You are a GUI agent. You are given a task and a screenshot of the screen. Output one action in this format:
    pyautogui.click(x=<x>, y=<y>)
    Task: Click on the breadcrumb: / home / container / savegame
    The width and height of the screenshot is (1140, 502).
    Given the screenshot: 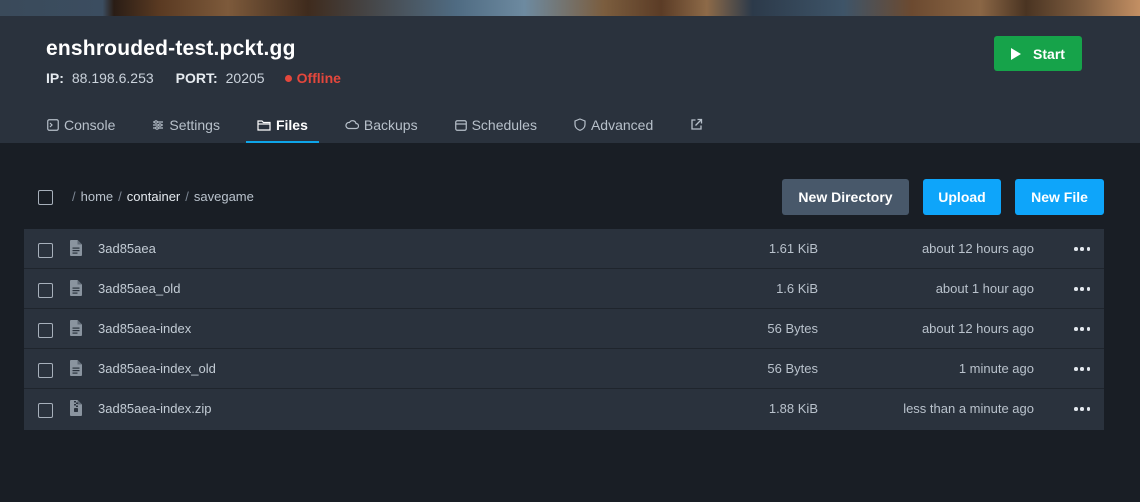 What is the action you would take?
    pyautogui.click(x=160, y=196)
    